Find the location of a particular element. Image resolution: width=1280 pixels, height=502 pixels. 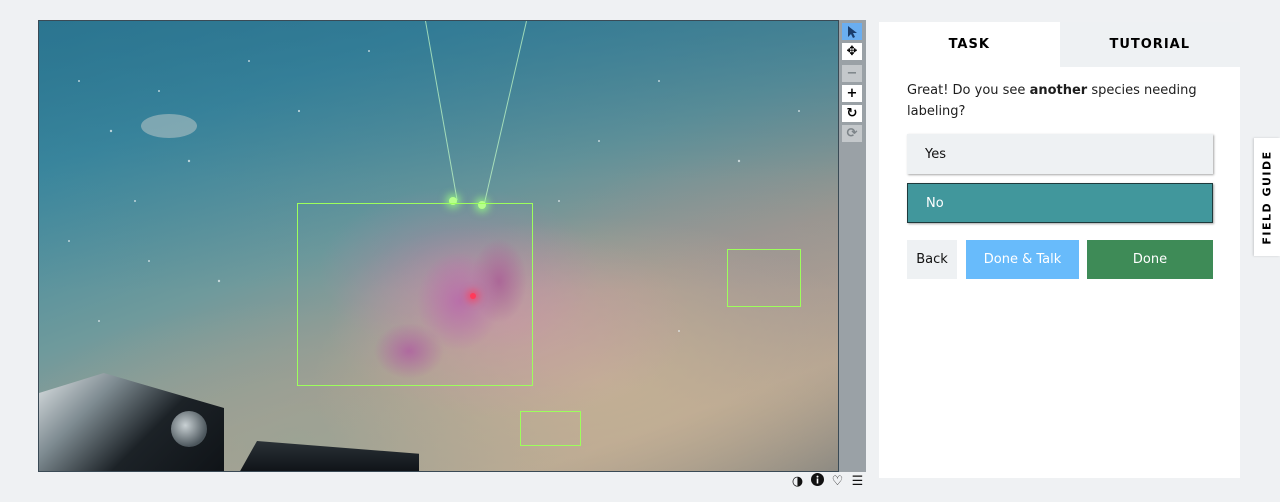

answer-no-button: No is located at coordinates (1060, 203).